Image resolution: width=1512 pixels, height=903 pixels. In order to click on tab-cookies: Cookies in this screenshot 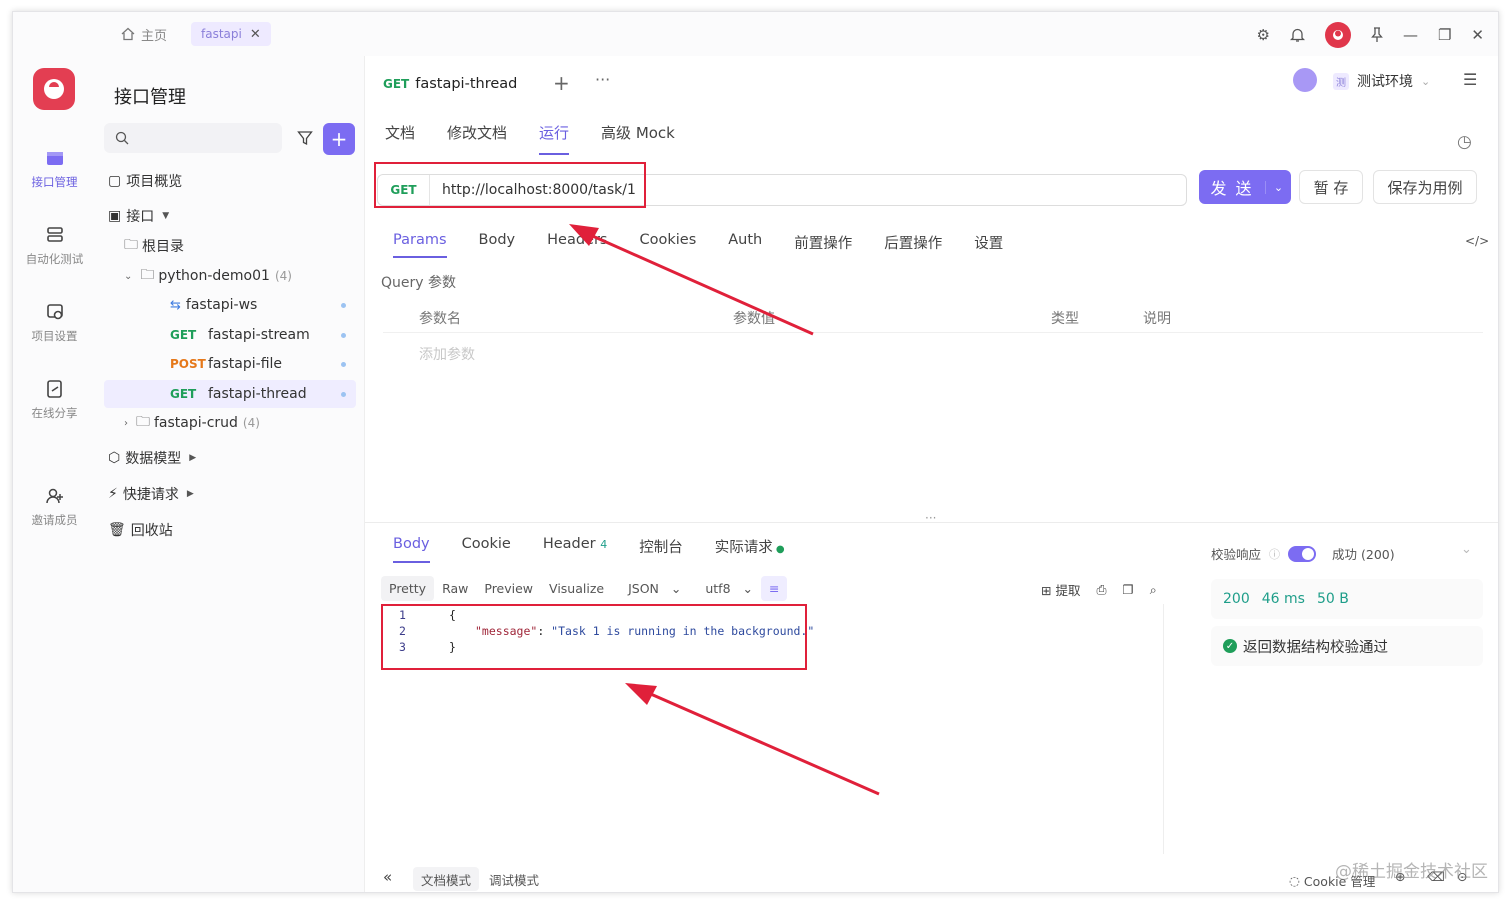, I will do `click(667, 245)`.